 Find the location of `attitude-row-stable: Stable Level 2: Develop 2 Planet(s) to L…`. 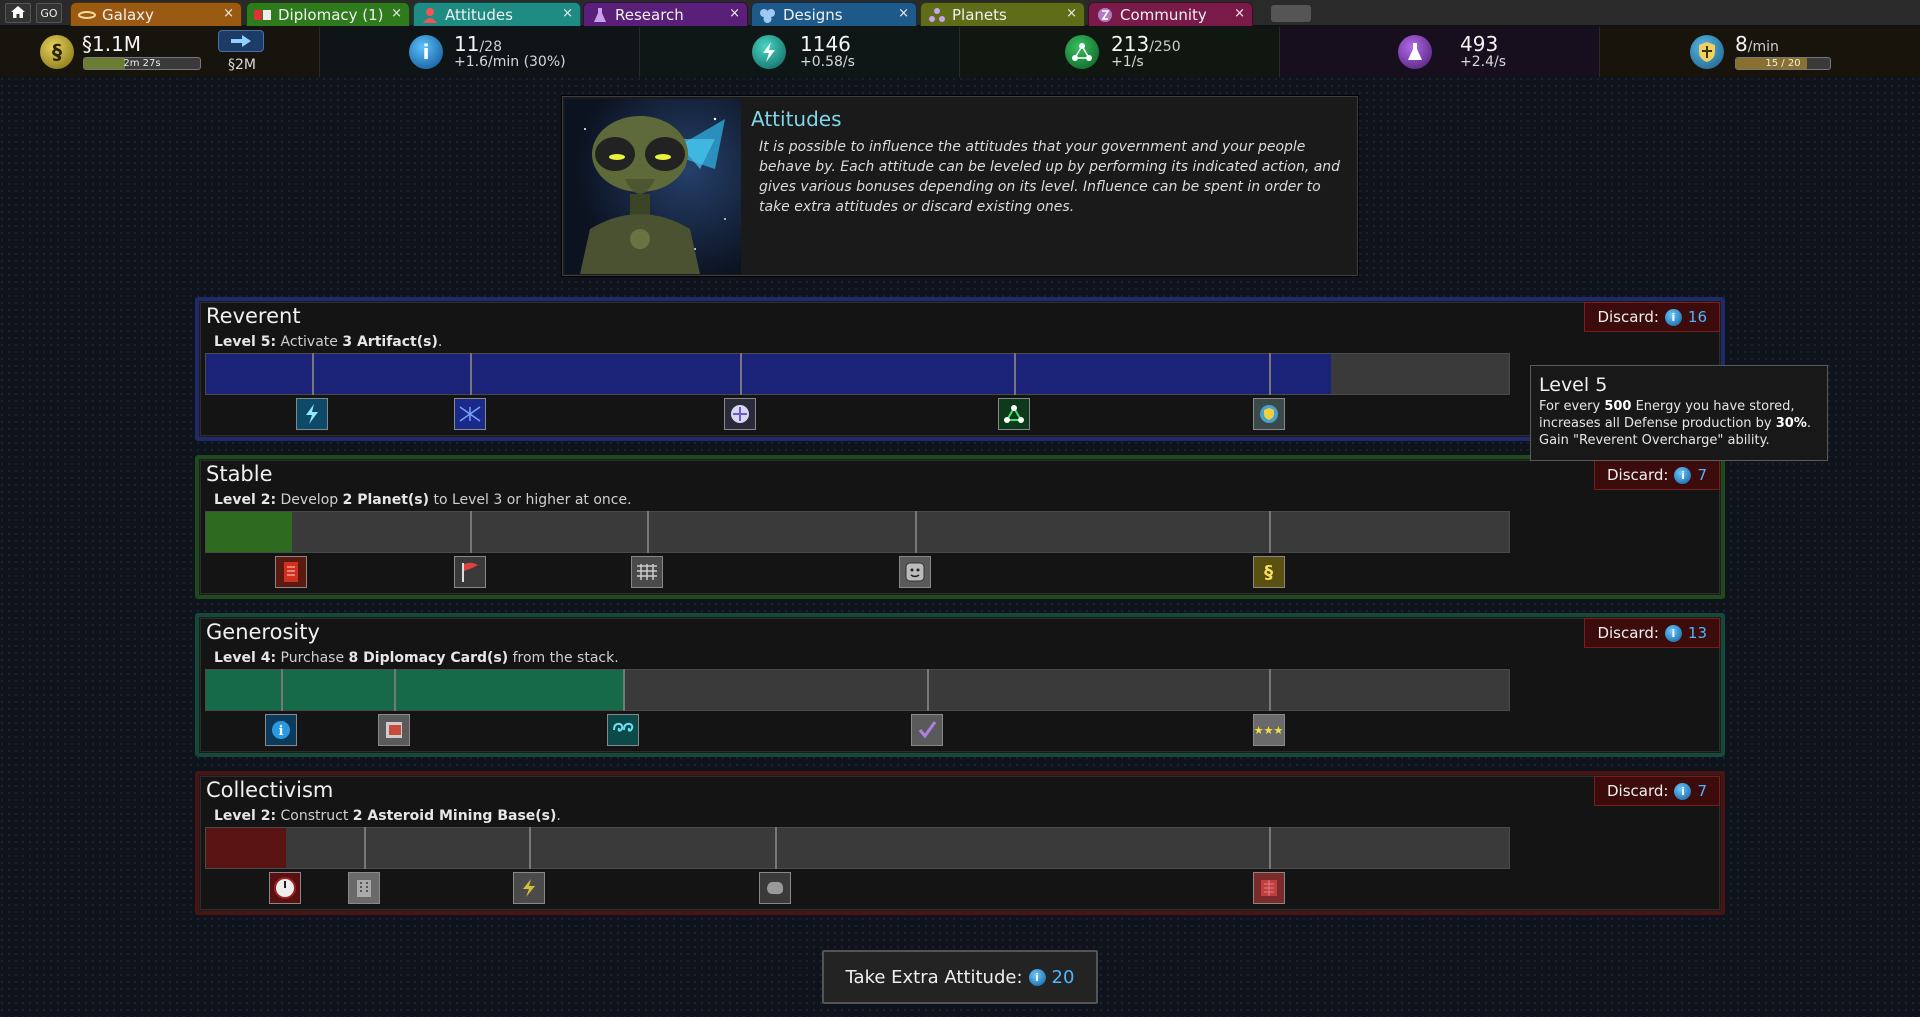

attitude-row-stable: Stable Level 2: Develop 2 Planet(s) to L… is located at coordinates (960, 527).